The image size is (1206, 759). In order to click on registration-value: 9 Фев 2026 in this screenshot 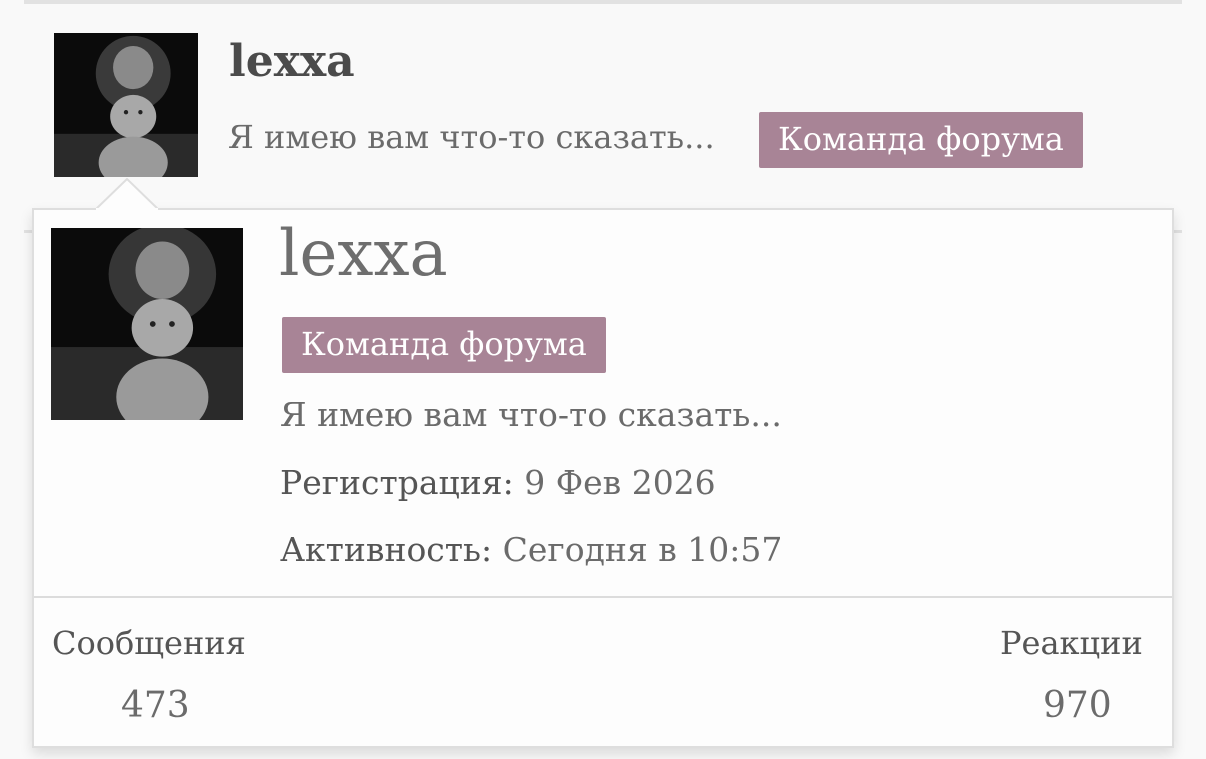, I will do `click(620, 482)`.